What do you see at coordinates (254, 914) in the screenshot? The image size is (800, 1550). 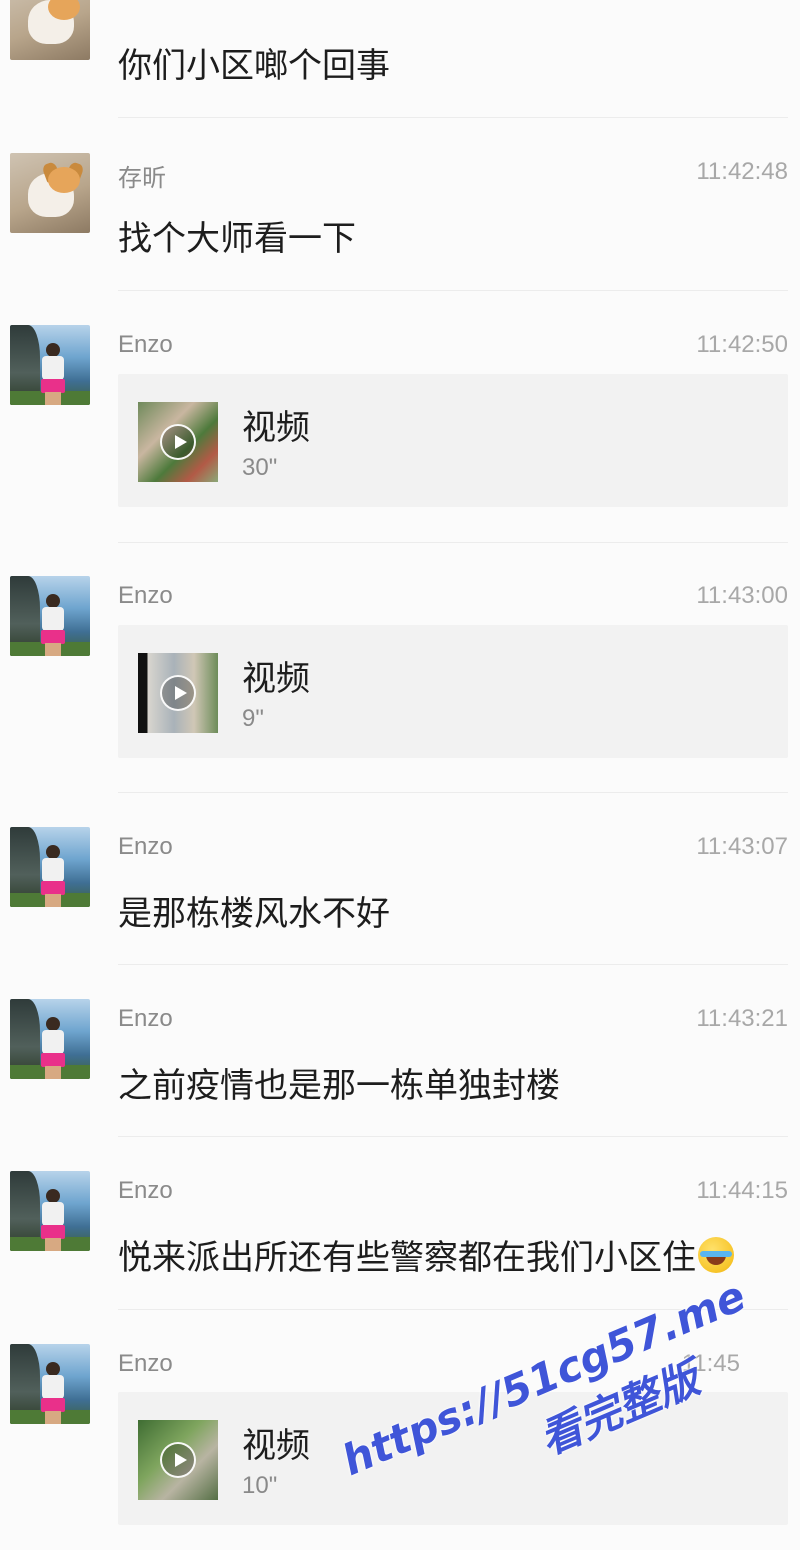 I see `message-text: 是那栋楼风水不好` at bounding box center [254, 914].